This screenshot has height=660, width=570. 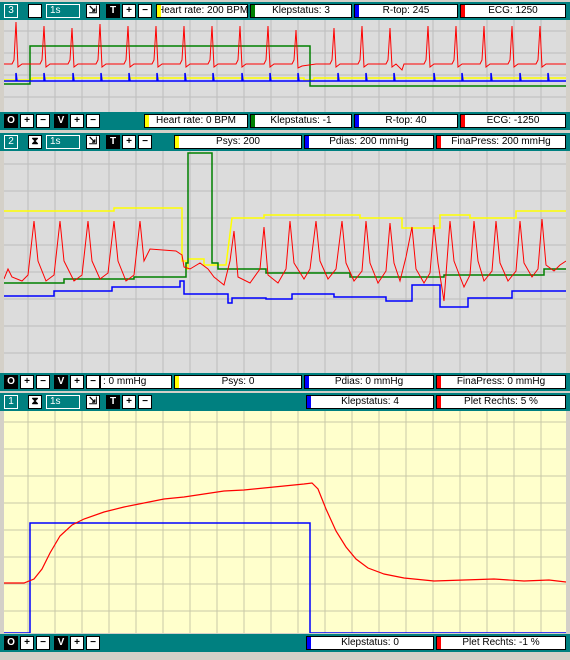 I want to click on panel3-plet-rechts-min: Plet Rechts: -1 %, so click(x=501, y=643).